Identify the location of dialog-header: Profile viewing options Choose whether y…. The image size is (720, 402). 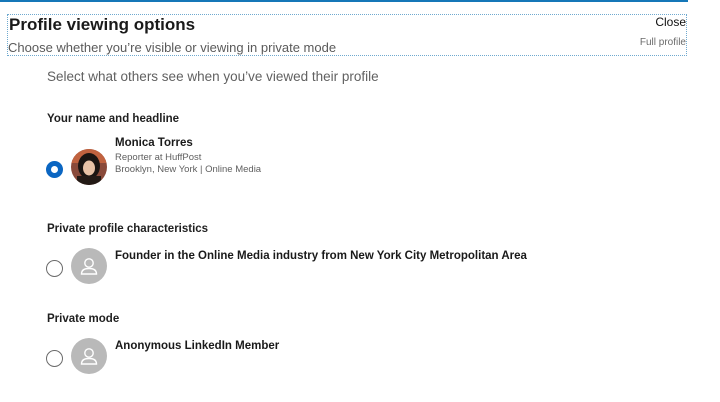
(347, 35).